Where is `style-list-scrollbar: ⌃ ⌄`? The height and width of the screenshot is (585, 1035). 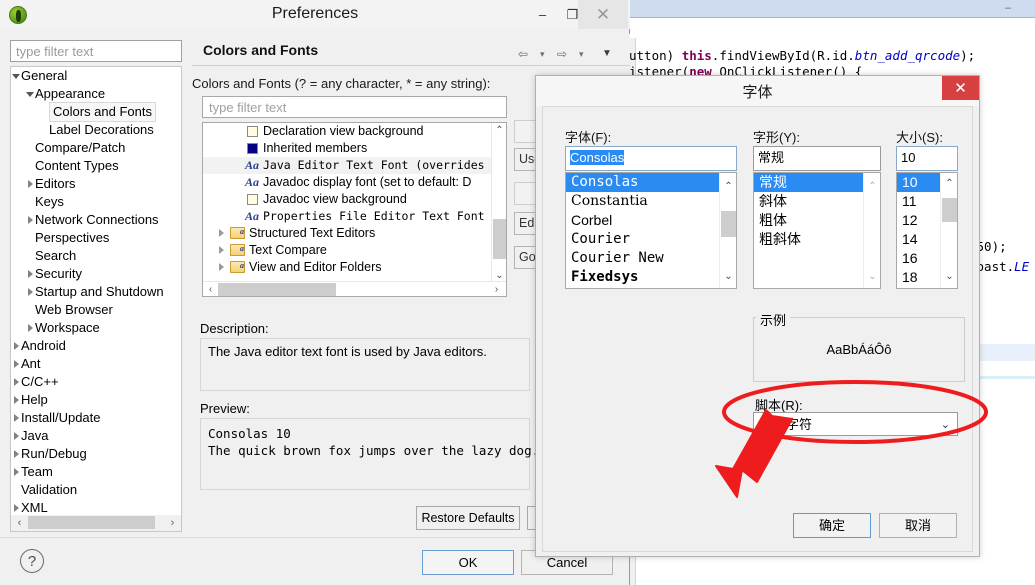 style-list-scrollbar: ⌃ ⌄ is located at coordinates (871, 230).